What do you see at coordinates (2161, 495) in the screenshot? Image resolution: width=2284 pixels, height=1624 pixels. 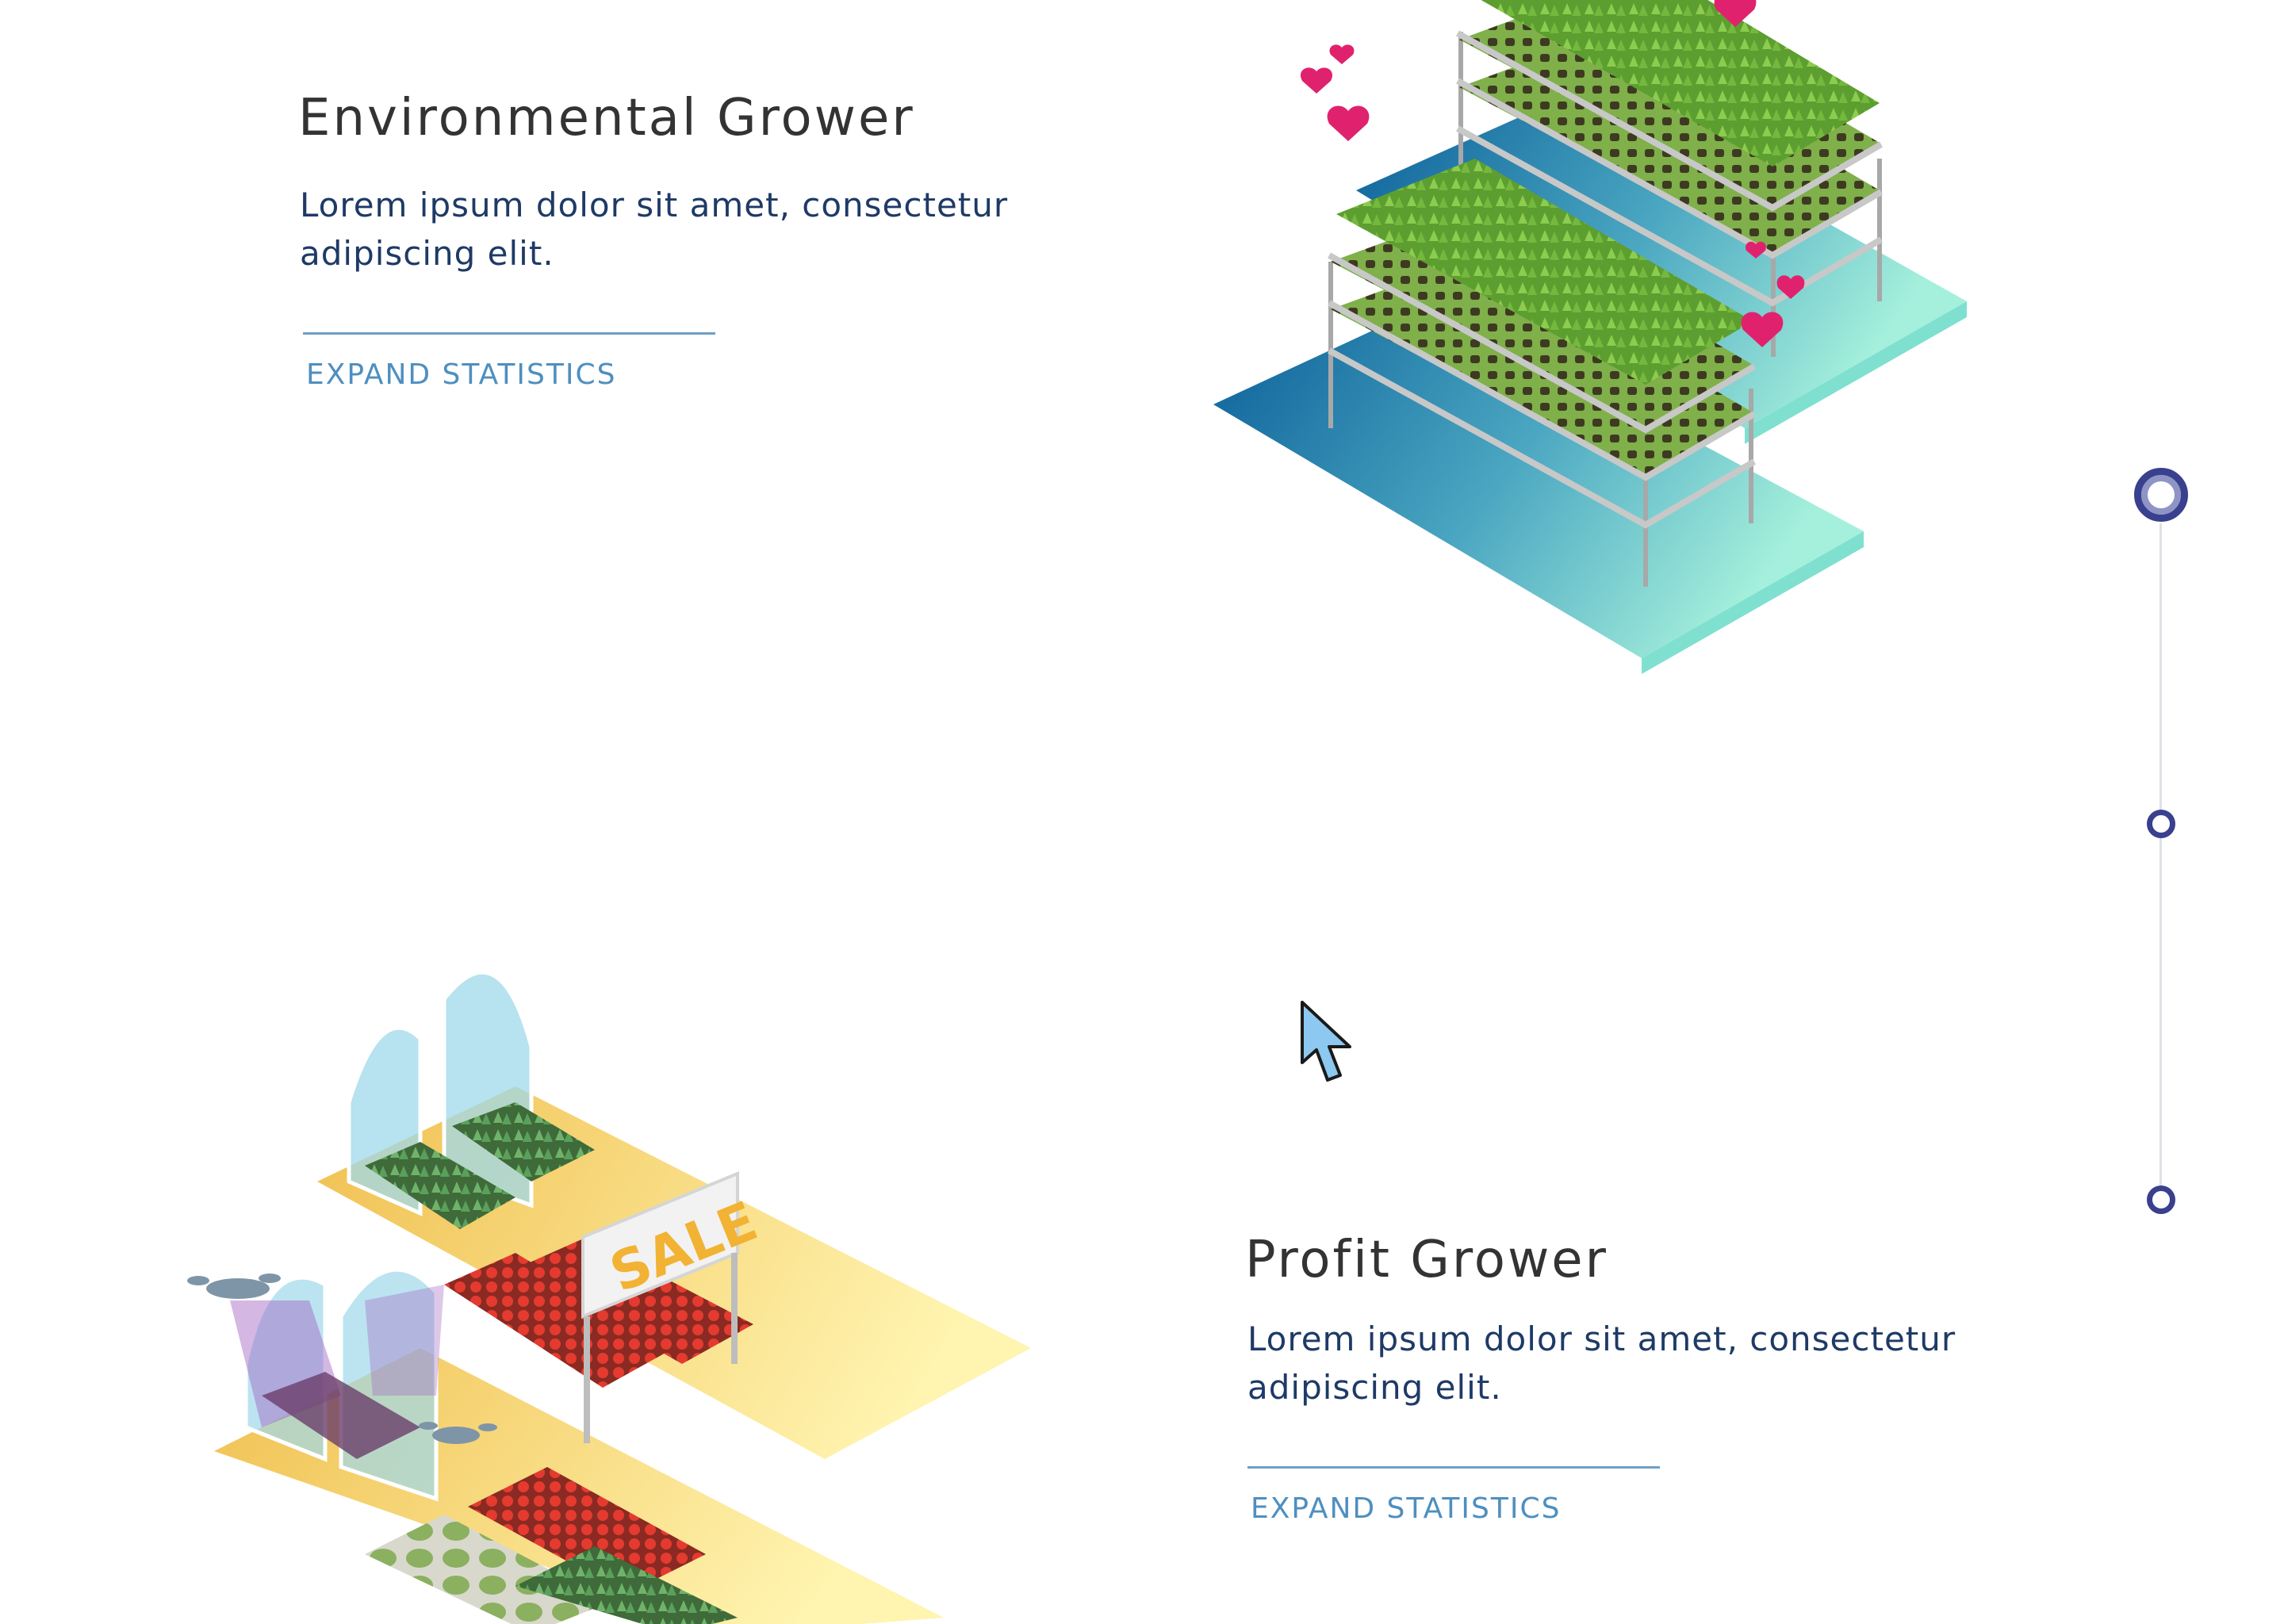 I see `timeline-step-1-active` at bounding box center [2161, 495].